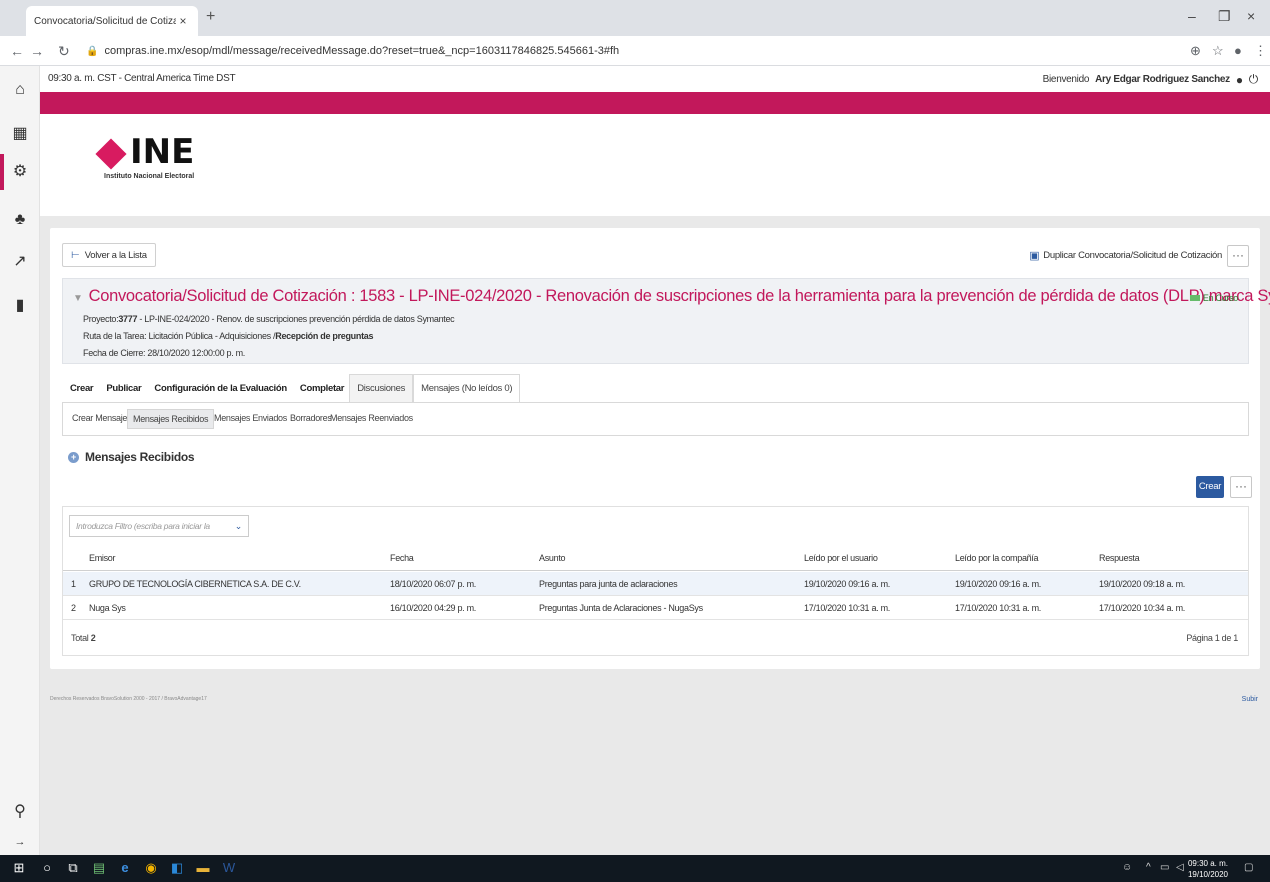  Describe the element at coordinates (1148, 867) in the screenshot. I see `tray-chevron-icon: ^` at that location.